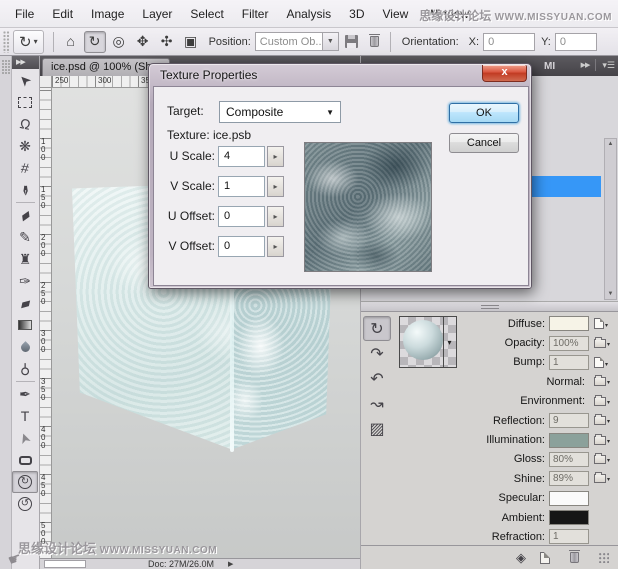 The width and height of the screenshot is (618, 569). Describe the element at coordinates (377, 353) in the screenshot. I see `roll-material-tool: ↷` at that location.